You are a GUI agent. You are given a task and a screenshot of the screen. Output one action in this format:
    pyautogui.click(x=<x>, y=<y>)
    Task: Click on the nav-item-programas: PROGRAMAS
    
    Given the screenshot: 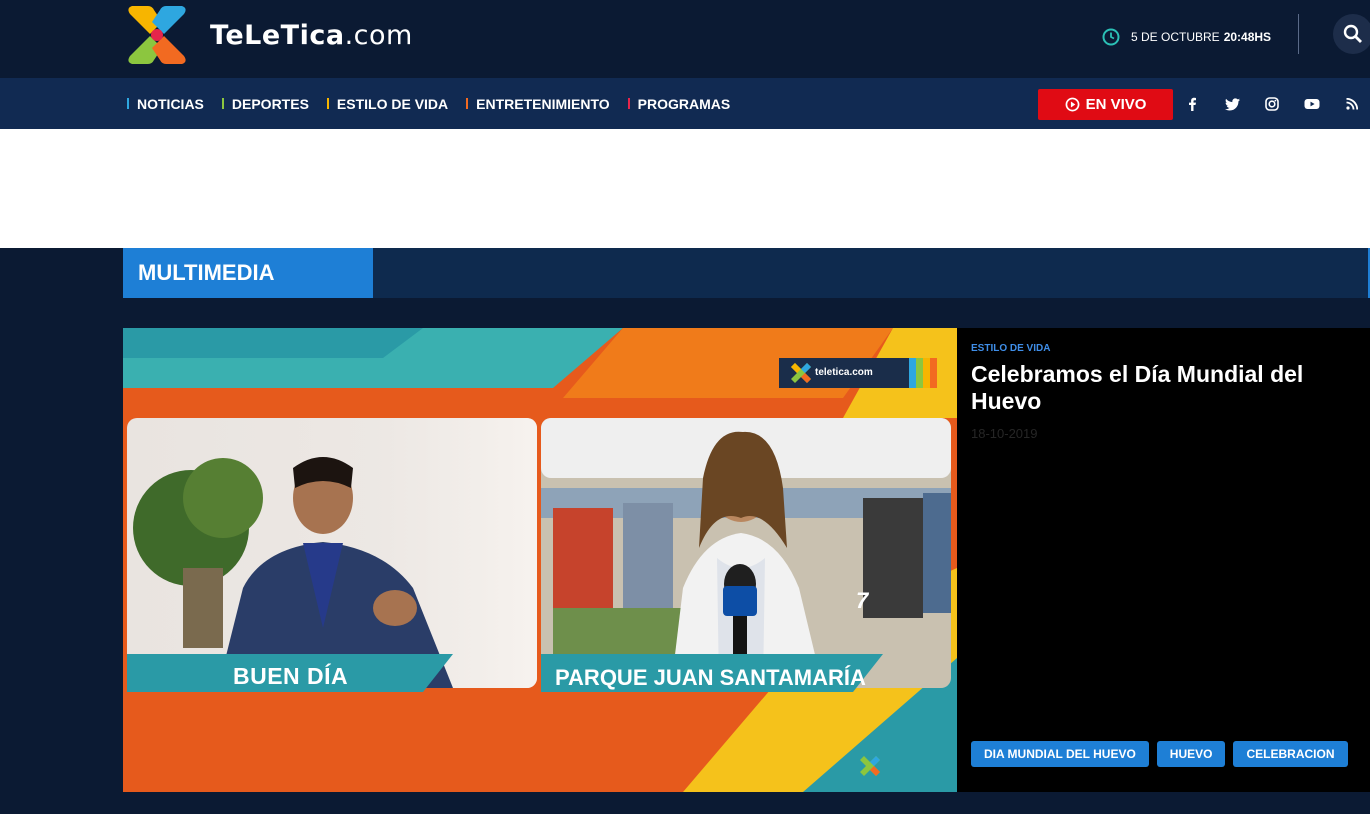 What is the action you would take?
    pyautogui.click(x=679, y=103)
    